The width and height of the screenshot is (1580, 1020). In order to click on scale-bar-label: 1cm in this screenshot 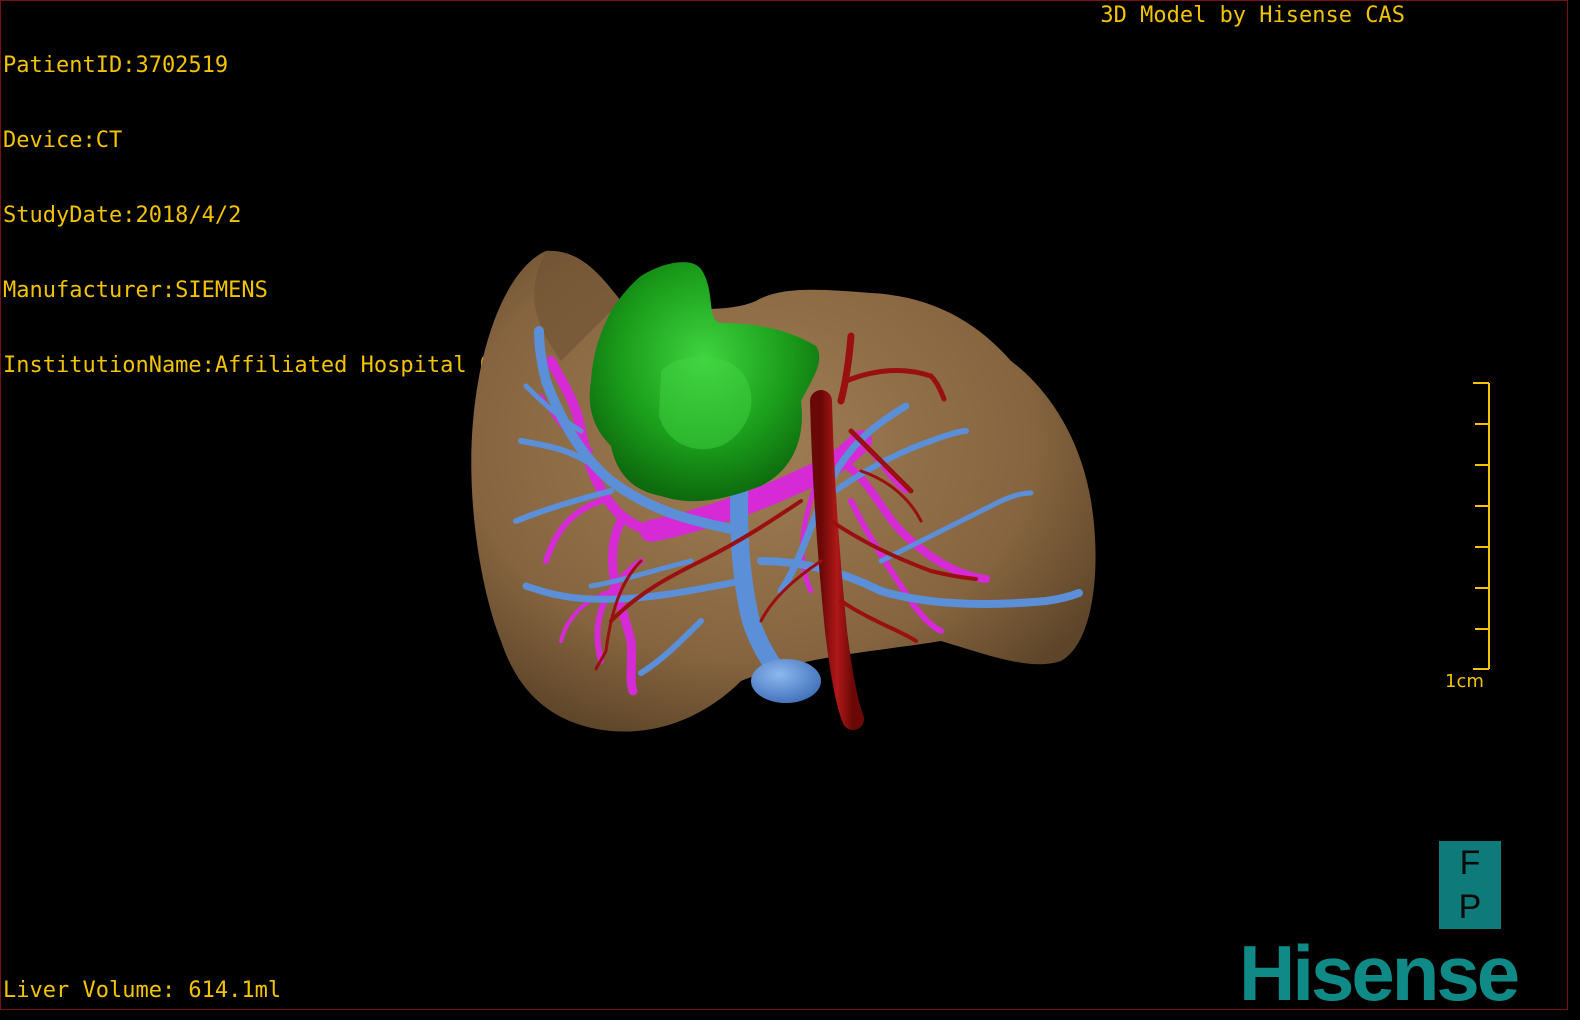, I will do `click(1464, 681)`.